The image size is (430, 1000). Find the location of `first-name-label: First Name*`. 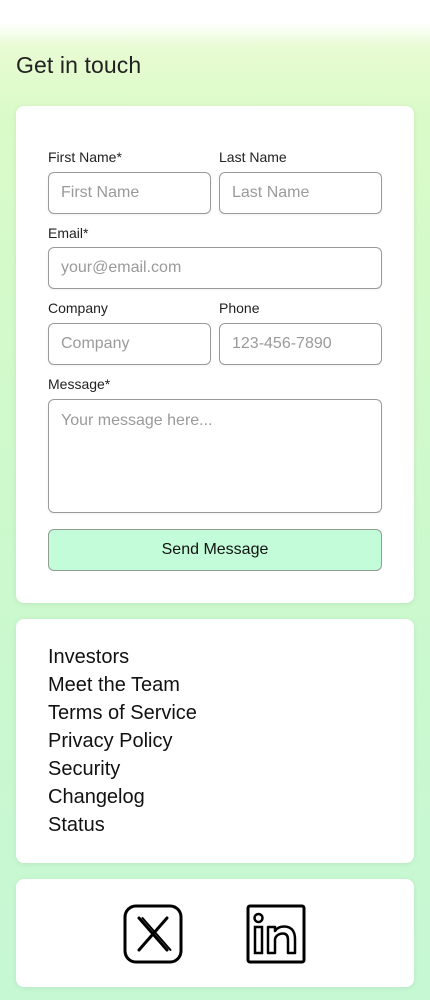

first-name-label: First Name* is located at coordinates (85, 157).